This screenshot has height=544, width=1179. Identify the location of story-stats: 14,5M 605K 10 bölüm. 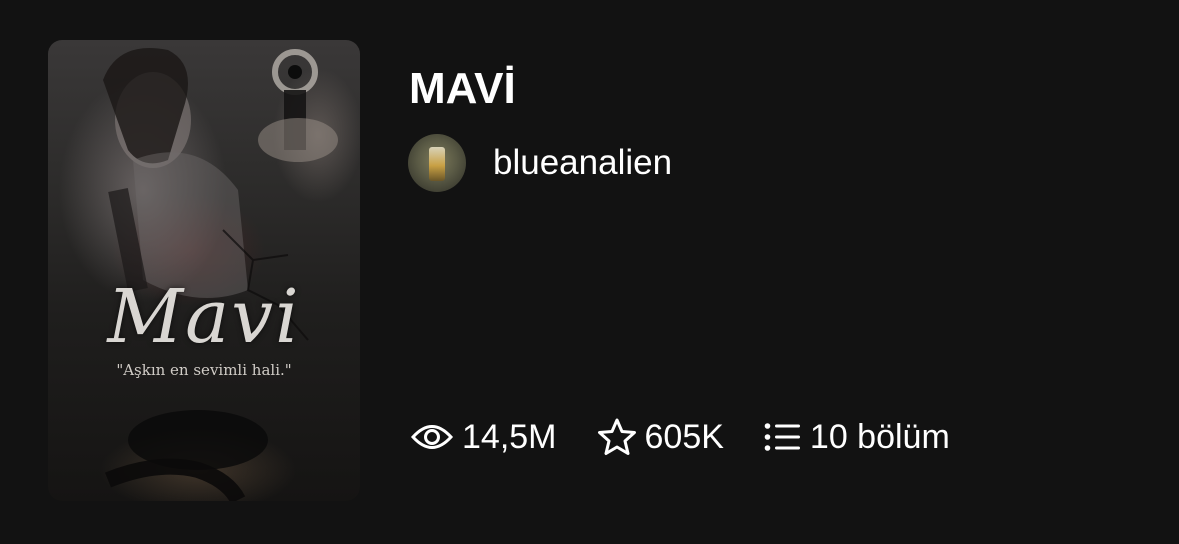
(680, 437).